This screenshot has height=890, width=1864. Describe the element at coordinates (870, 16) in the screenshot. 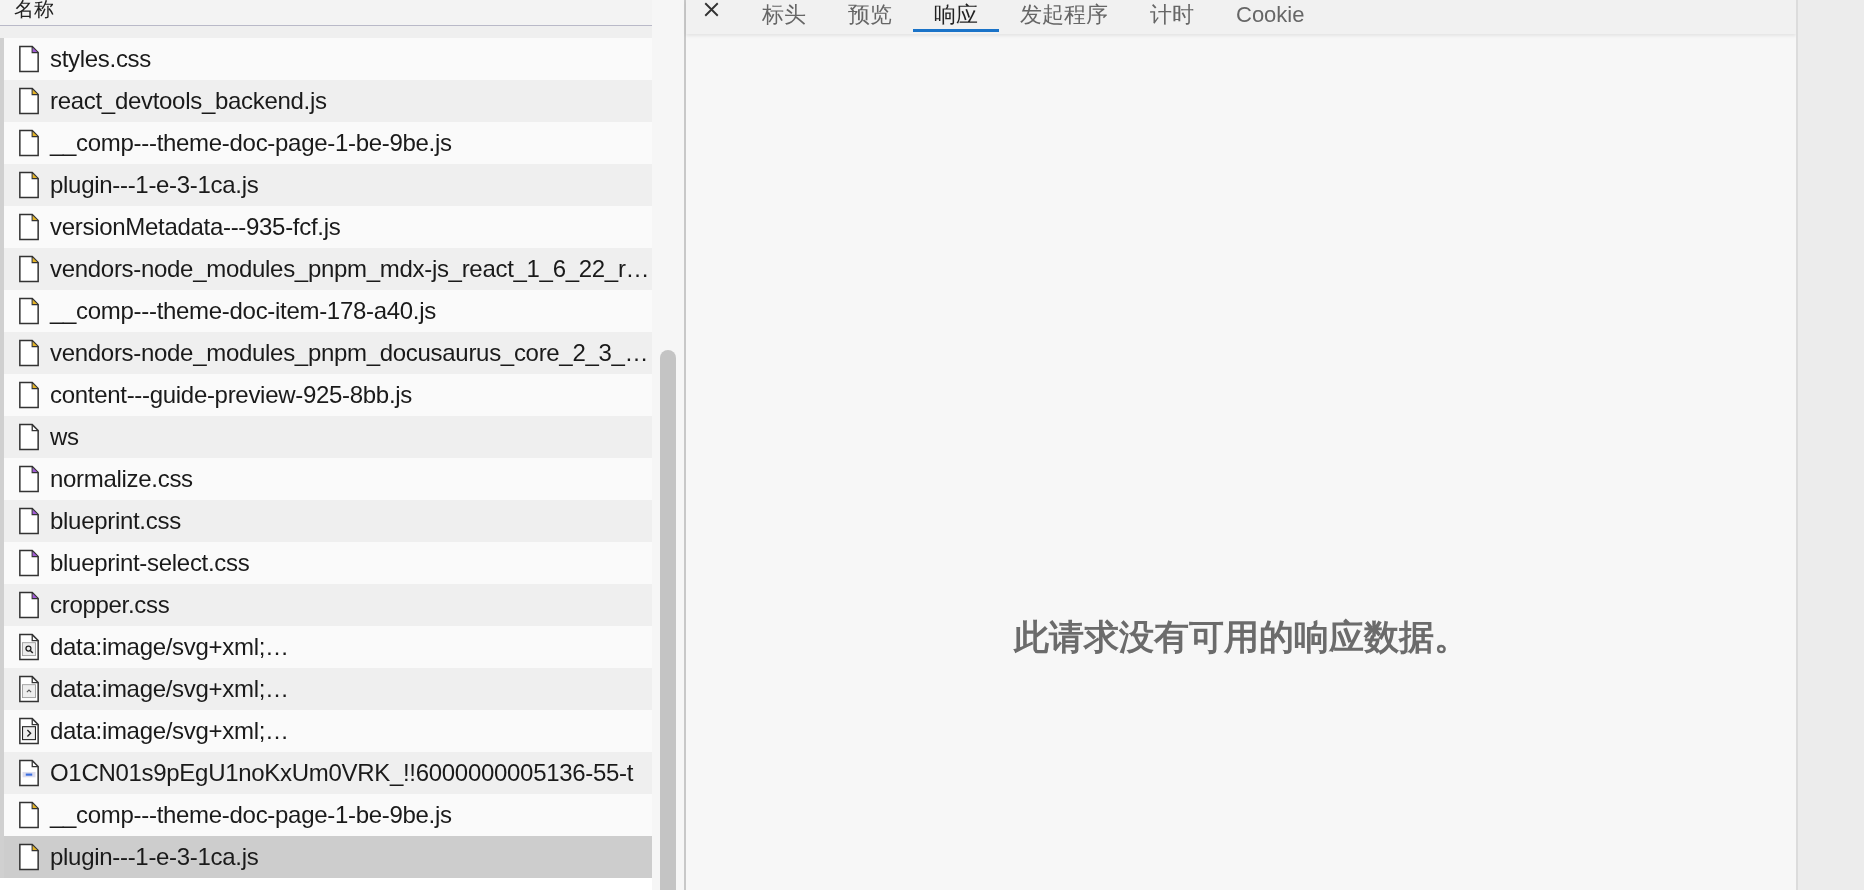

I see `tab: 预览` at that location.